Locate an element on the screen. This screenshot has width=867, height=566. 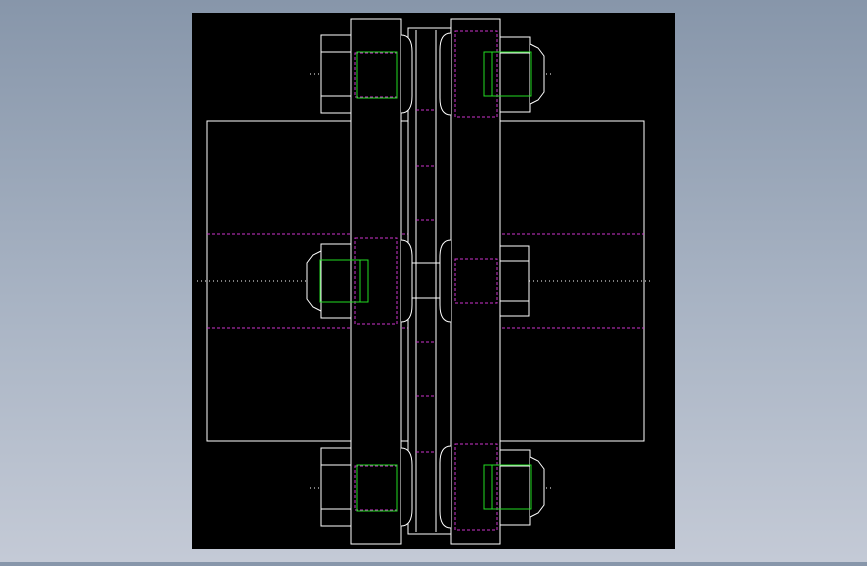
bolt-head-top-left is located at coordinates (336, 74).